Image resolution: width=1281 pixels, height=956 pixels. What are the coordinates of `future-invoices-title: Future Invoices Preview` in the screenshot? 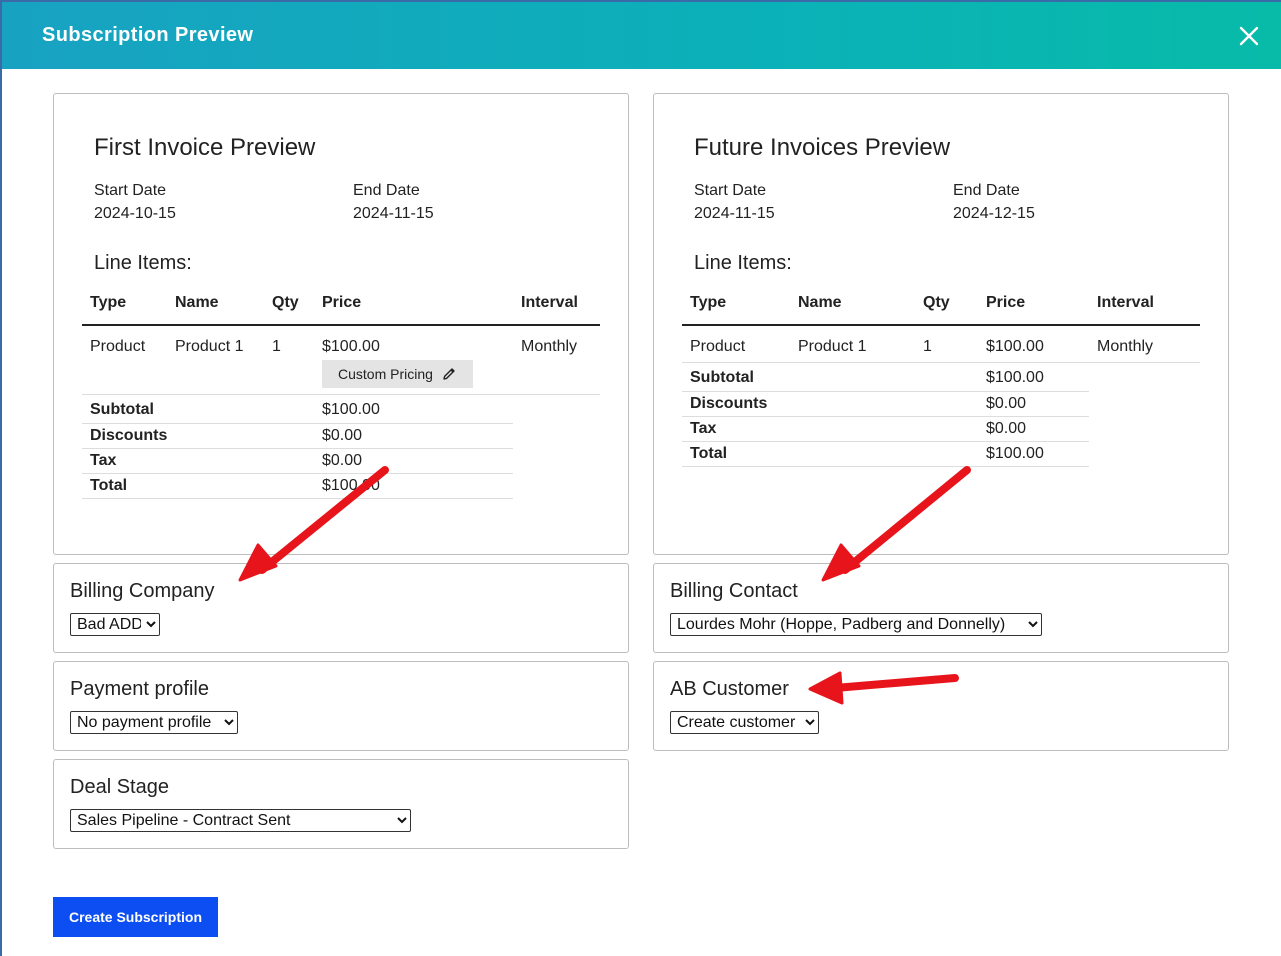 It's located at (822, 147).